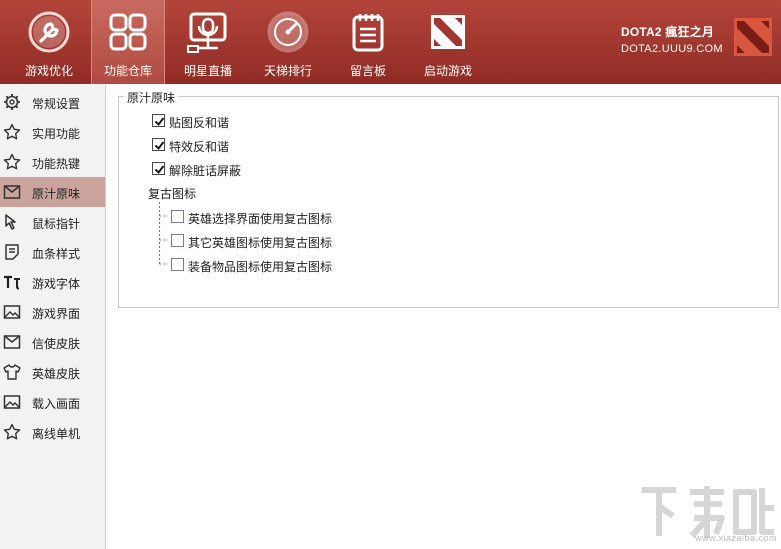 This screenshot has height=549, width=781. I want to click on sidebar-item-utilities: 实用功能, so click(52, 132).